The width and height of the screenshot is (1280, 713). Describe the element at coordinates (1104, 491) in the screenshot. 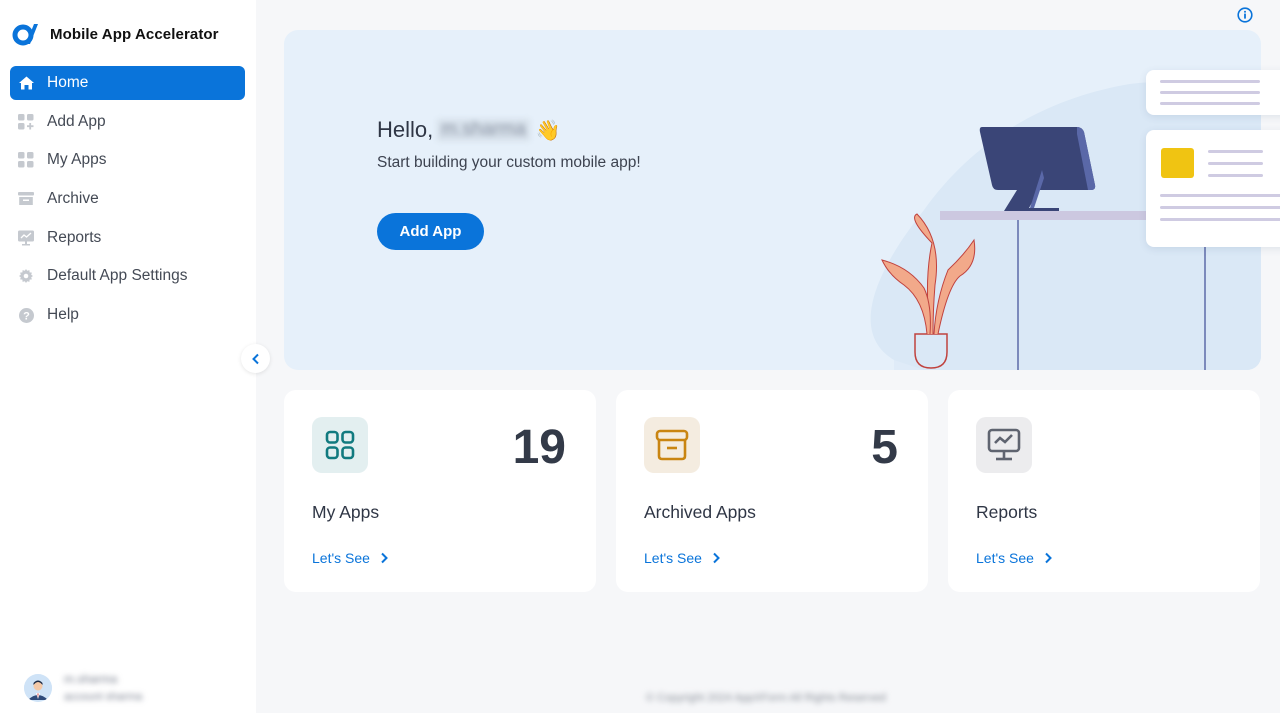

I see `card-reports: Reports Let's See` at that location.